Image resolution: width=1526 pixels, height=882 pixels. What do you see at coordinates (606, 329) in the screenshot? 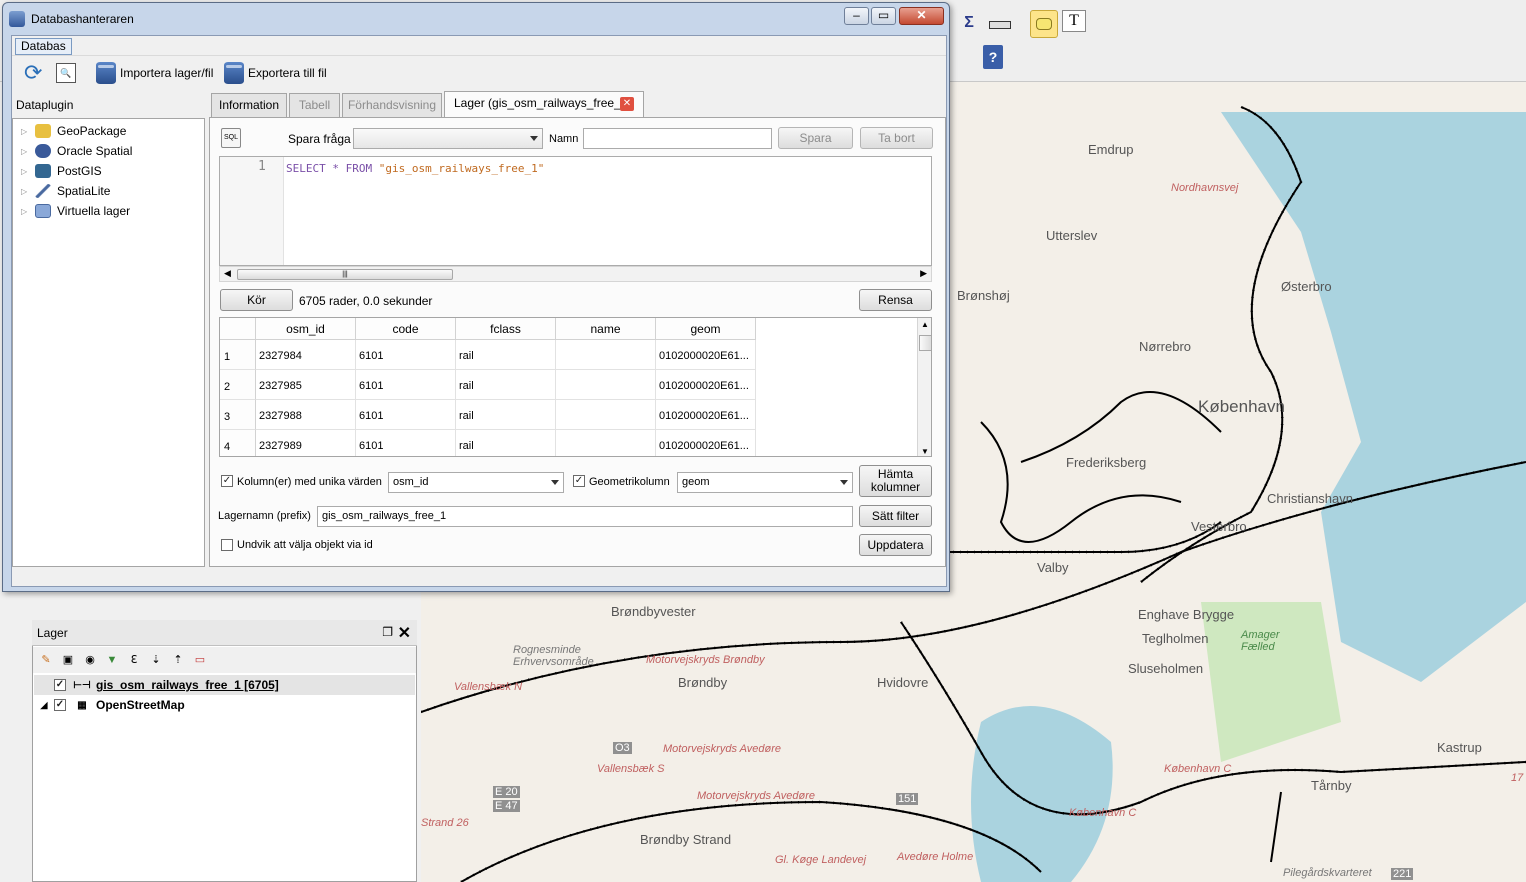
I see `column-header: name` at bounding box center [606, 329].